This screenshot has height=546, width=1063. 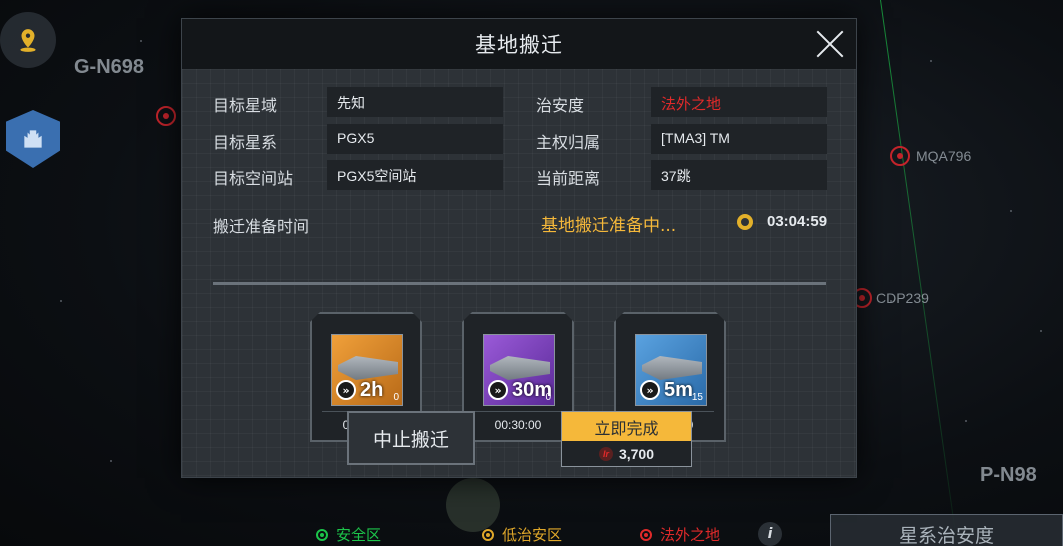 I want to click on item-duration: 00:30:00, so click(x=518, y=425).